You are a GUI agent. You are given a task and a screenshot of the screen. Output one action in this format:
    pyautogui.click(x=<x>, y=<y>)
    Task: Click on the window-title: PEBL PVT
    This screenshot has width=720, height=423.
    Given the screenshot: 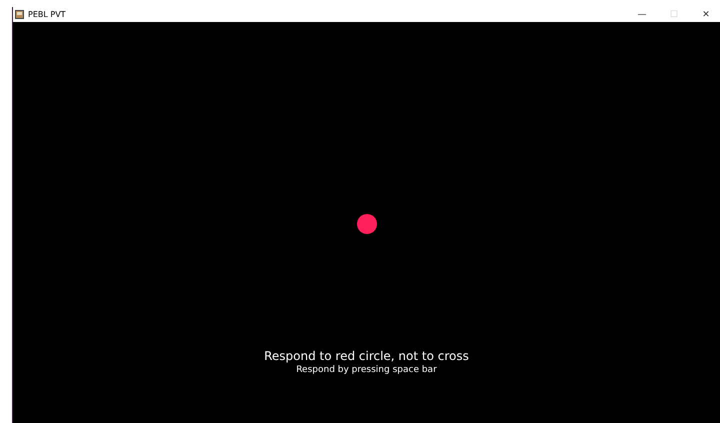 What is the action you would take?
    pyautogui.click(x=47, y=14)
    